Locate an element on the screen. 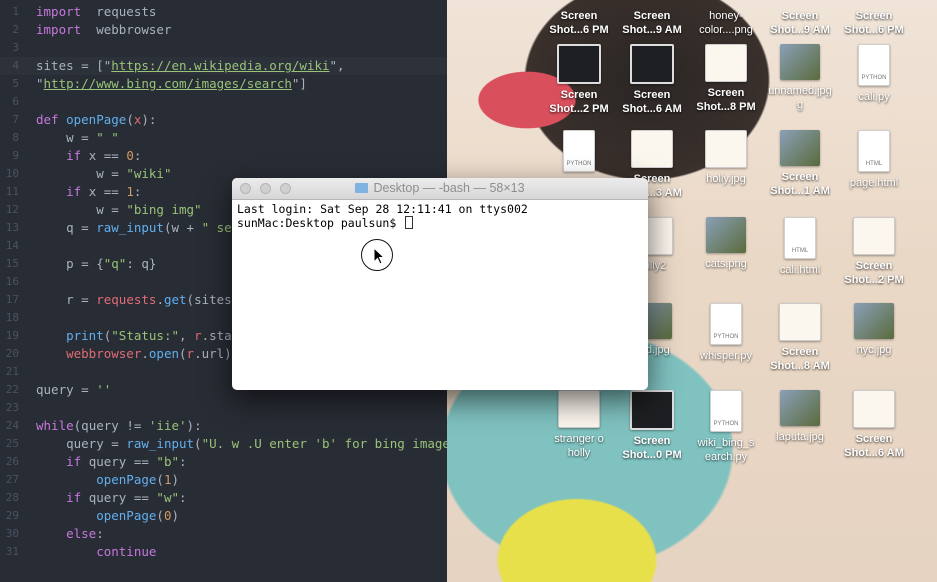  file-name-label: Screen Shot...6 AM is located at coordinates (874, 446).